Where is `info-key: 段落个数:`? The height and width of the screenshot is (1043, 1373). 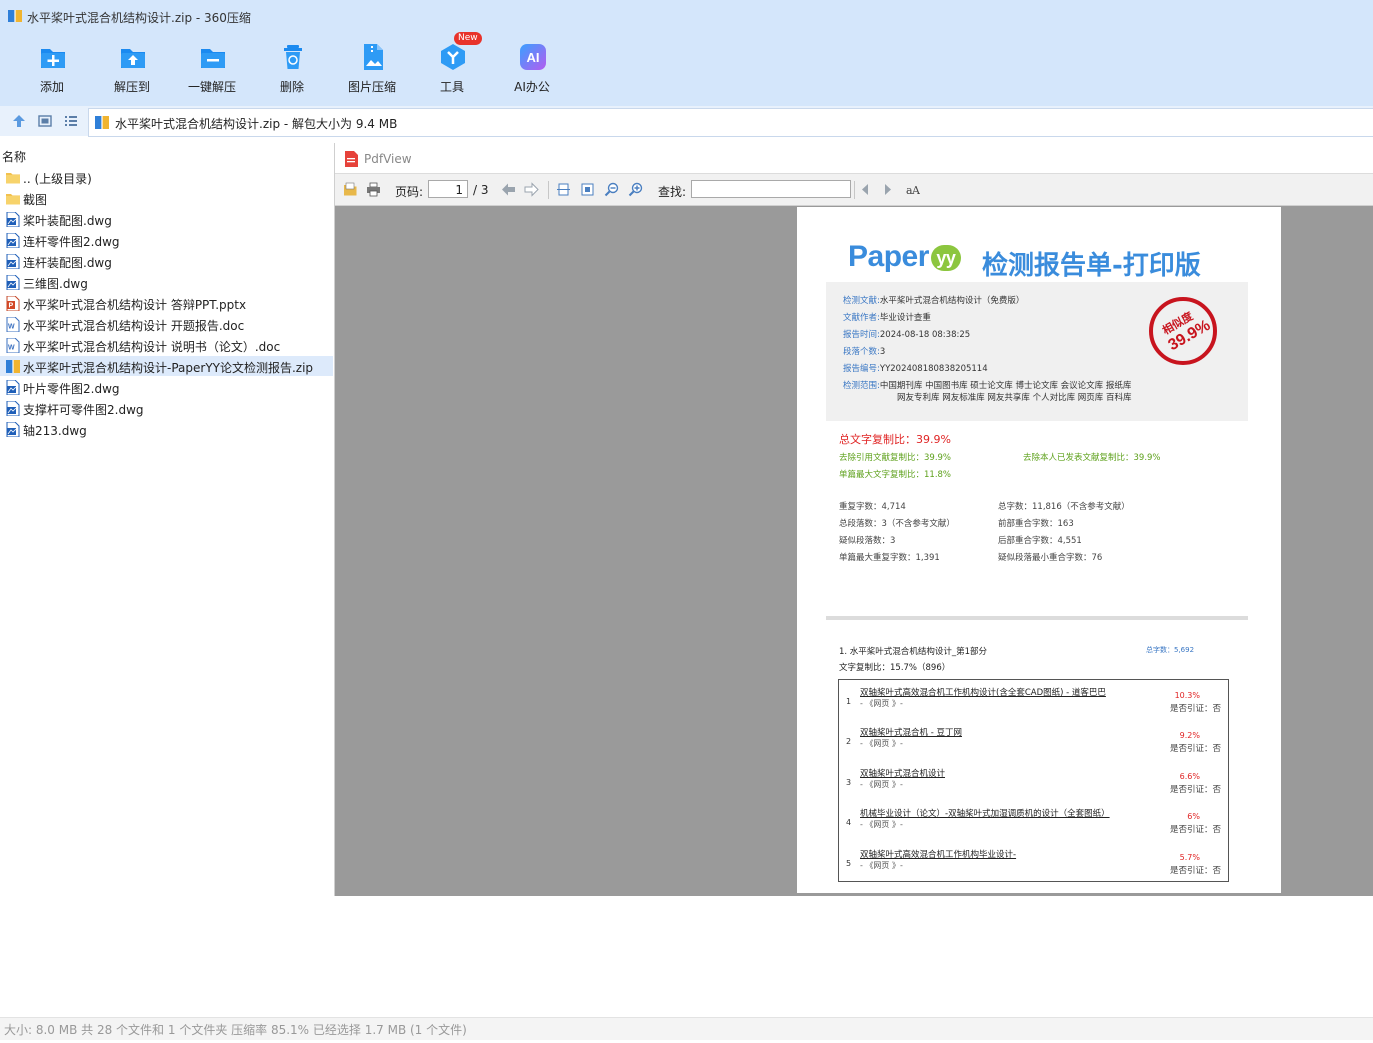
info-key: 段落个数: is located at coordinates (861, 352).